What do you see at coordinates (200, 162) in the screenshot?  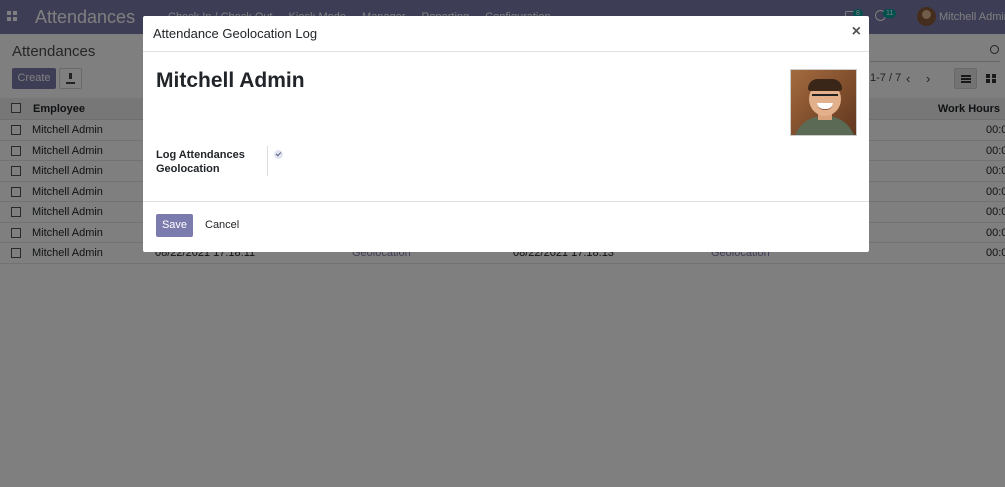 I see `log-geolocation-label: Log Attendances Geolocation` at bounding box center [200, 162].